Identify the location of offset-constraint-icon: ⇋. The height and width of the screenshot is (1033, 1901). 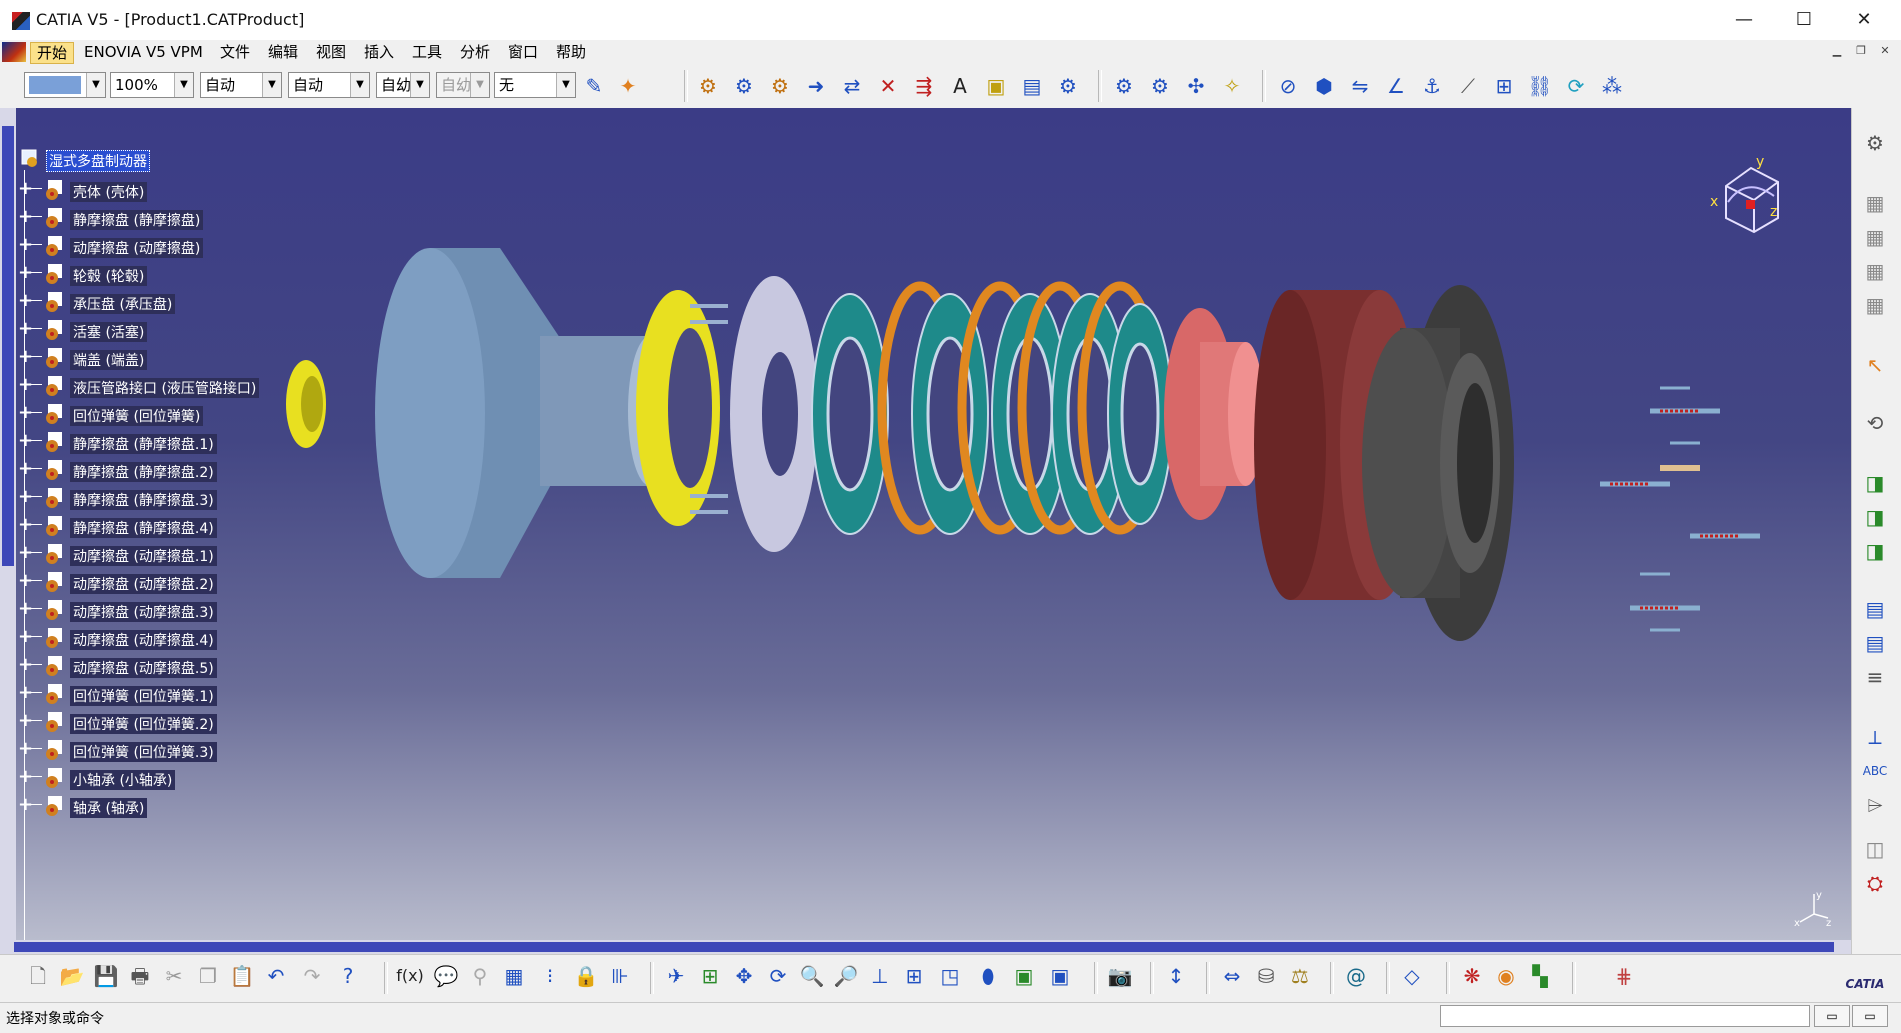
(1360, 86).